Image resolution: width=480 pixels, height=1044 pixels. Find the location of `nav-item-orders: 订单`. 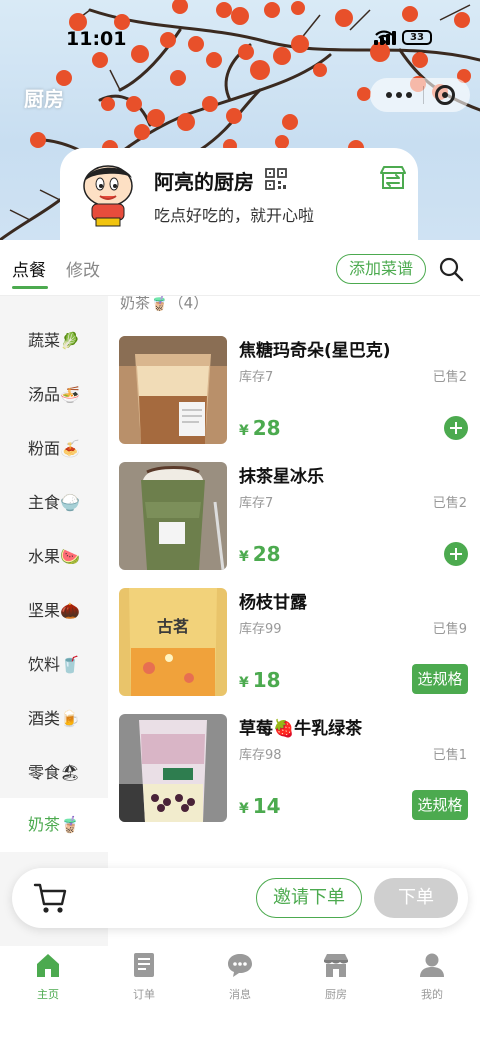

nav-item-orders: 订单 is located at coordinates (144, 977).